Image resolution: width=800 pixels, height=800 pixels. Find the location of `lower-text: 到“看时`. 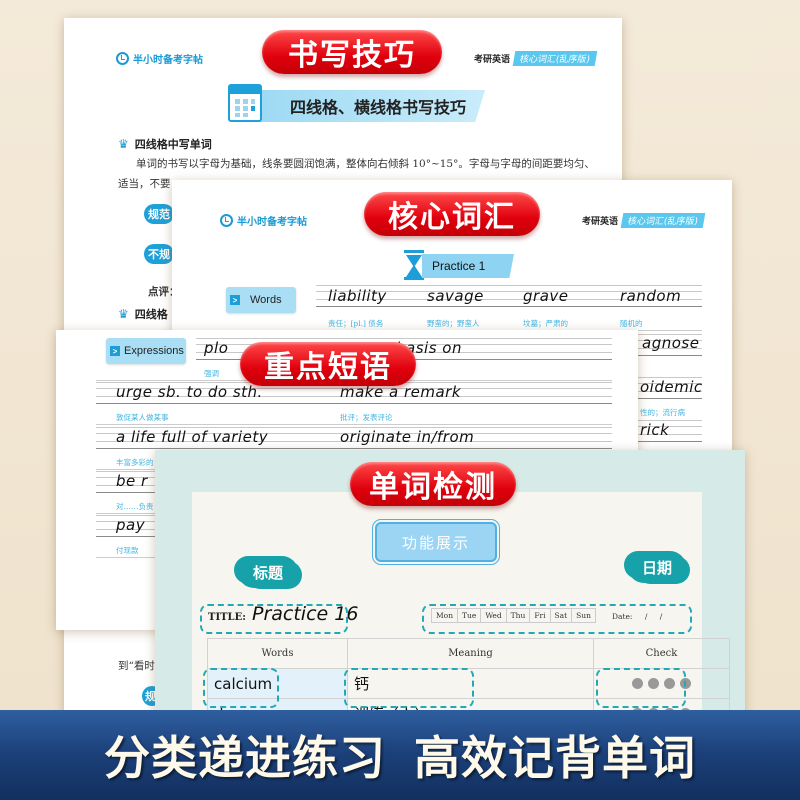

lower-text: 到“看时 is located at coordinates (136, 666).